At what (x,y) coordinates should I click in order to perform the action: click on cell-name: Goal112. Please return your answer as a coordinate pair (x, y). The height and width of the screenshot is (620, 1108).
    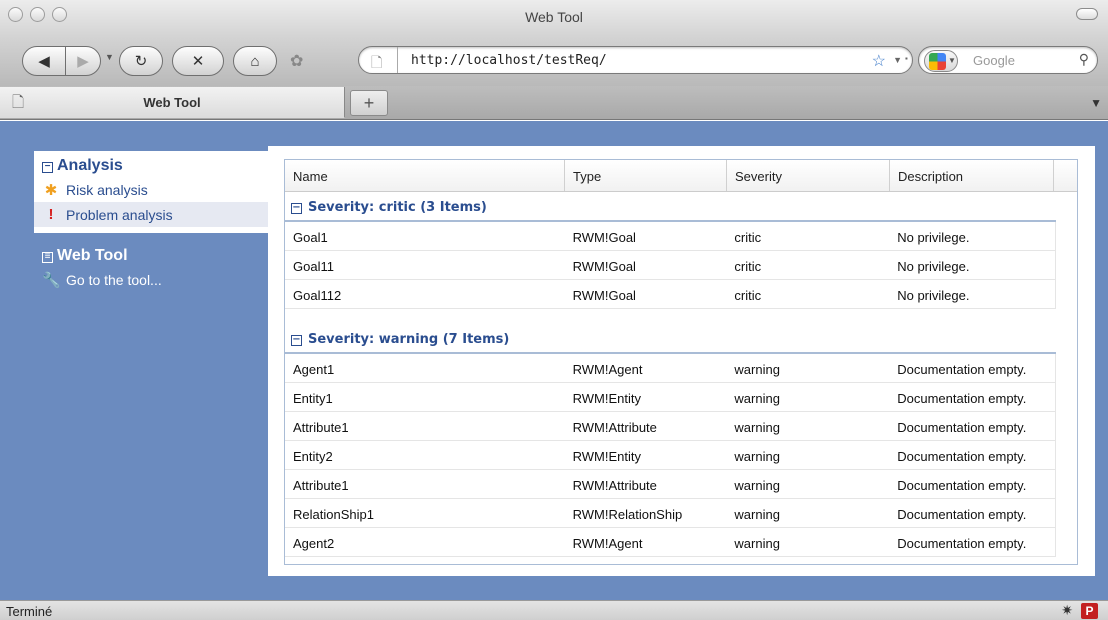
    Looking at the image, I should click on (317, 295).